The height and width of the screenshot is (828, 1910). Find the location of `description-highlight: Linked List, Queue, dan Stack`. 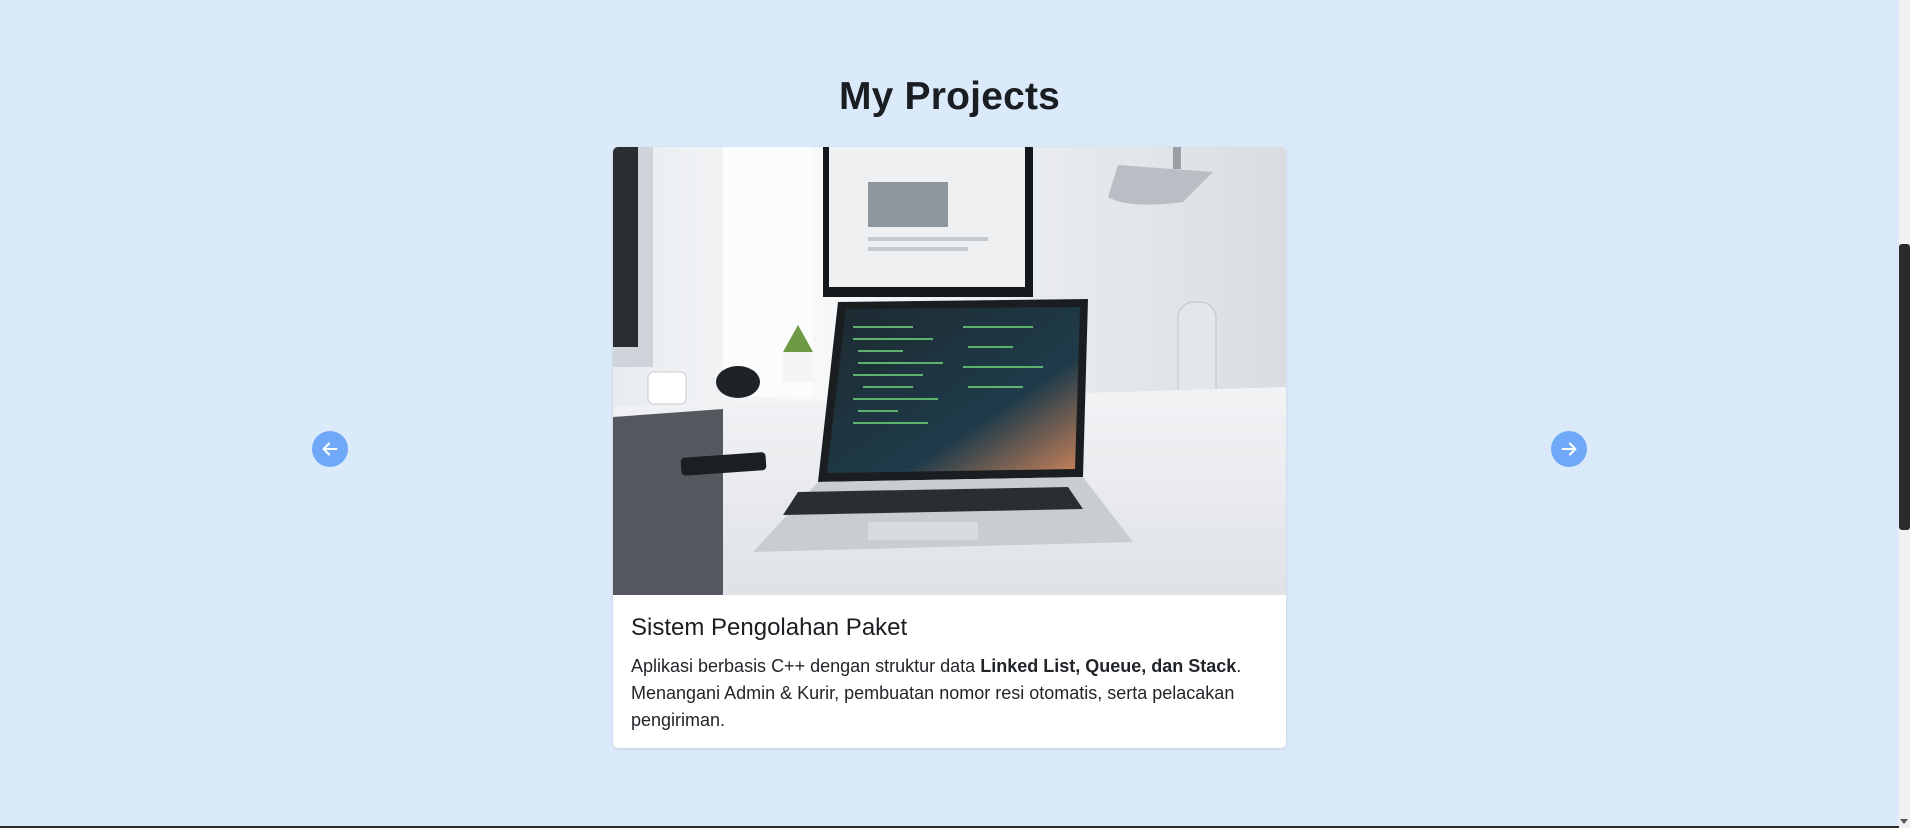

description-highlight: Linked List, Queue, dan Stack is located at coordinates (1108, 666).